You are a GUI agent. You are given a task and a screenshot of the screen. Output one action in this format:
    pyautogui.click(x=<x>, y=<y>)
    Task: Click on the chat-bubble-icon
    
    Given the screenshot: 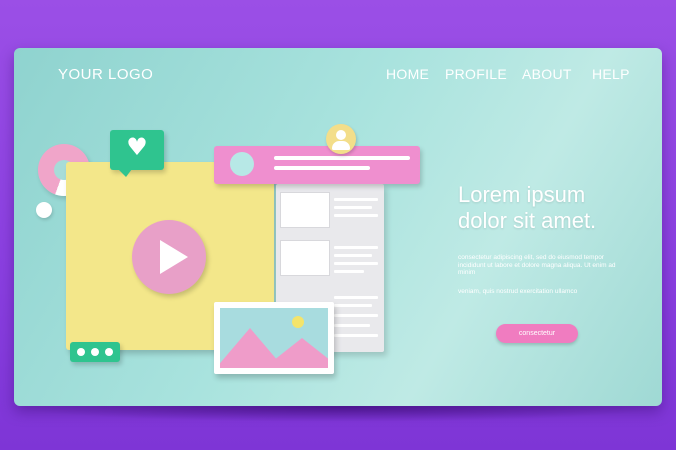 What is the action you would take?
    pyautogui.click(x=95, y=352)
    